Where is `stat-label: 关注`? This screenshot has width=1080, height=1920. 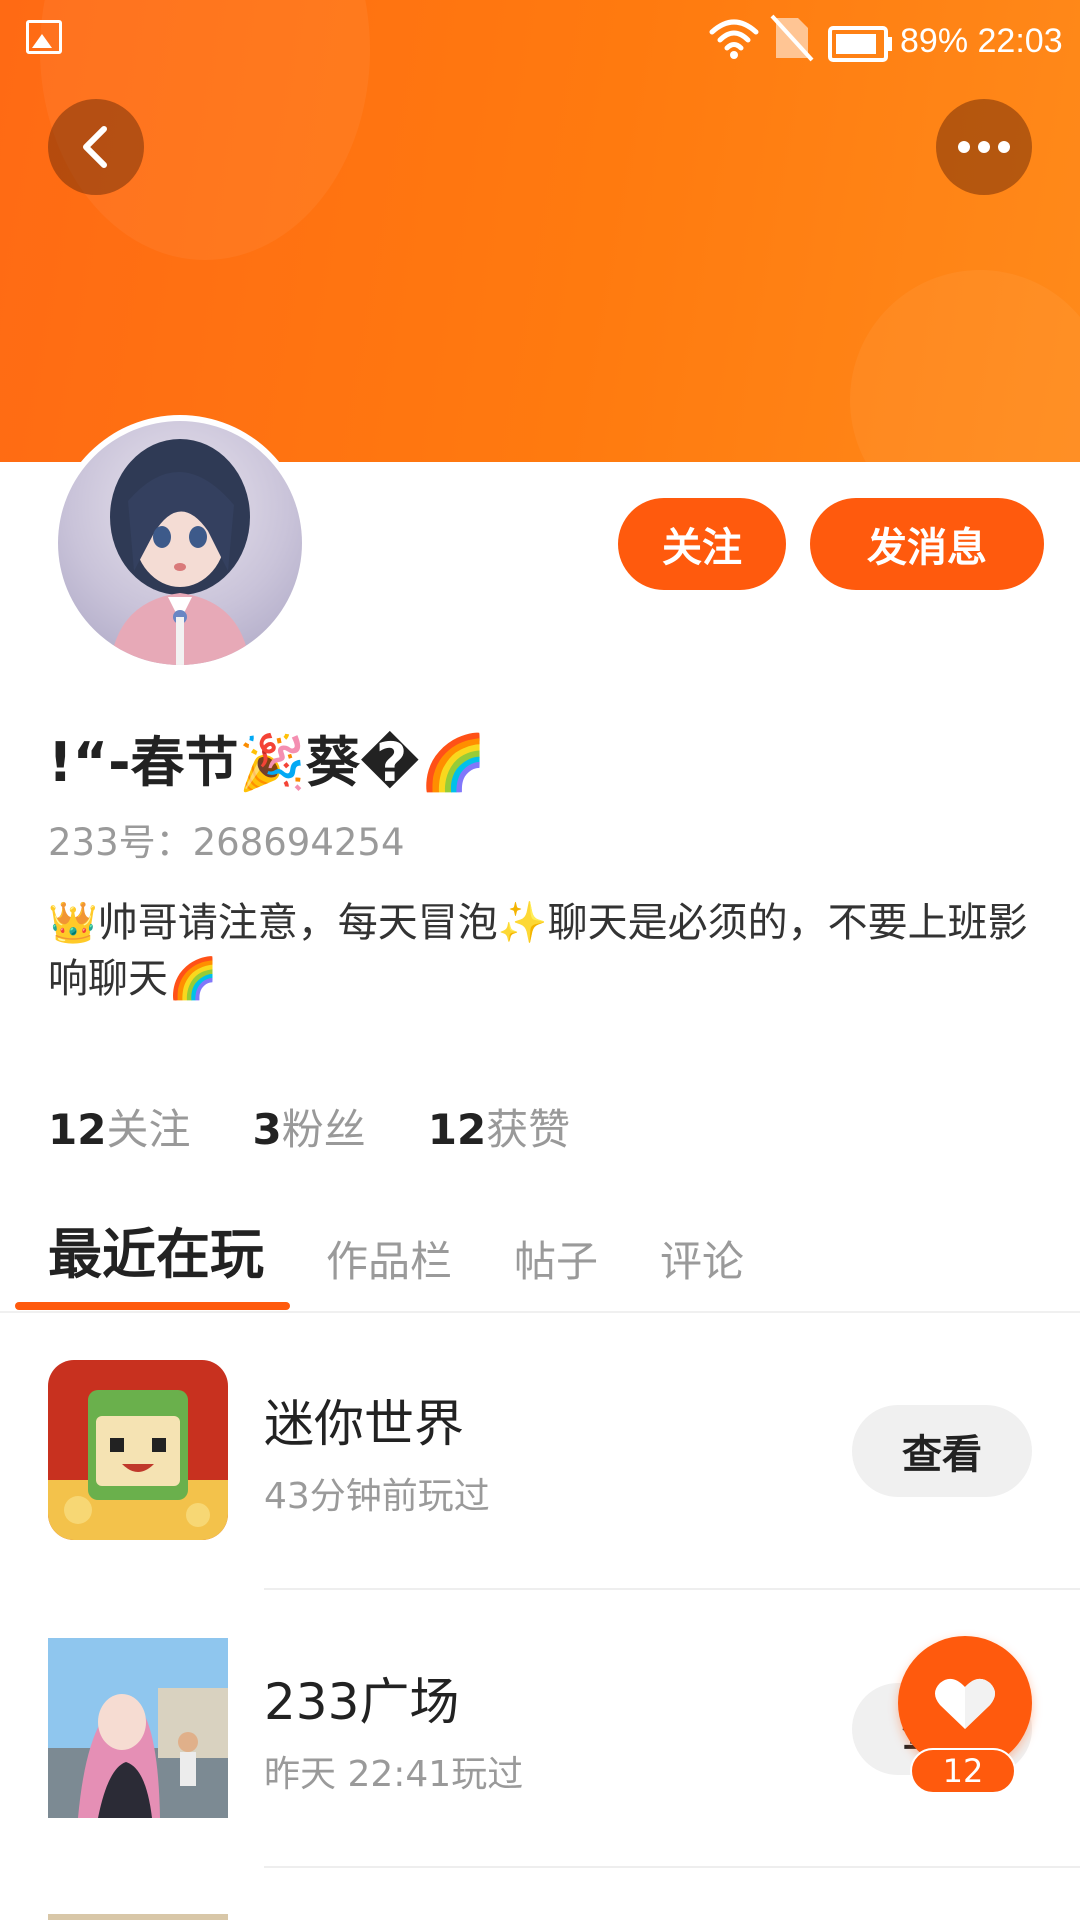 stat-label: 关注 is located at coordinates (148, 1129).